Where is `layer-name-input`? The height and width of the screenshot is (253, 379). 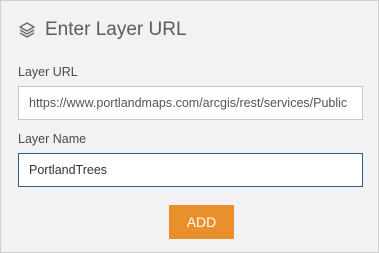 layer-name-input is located at coordinates (190, 170).